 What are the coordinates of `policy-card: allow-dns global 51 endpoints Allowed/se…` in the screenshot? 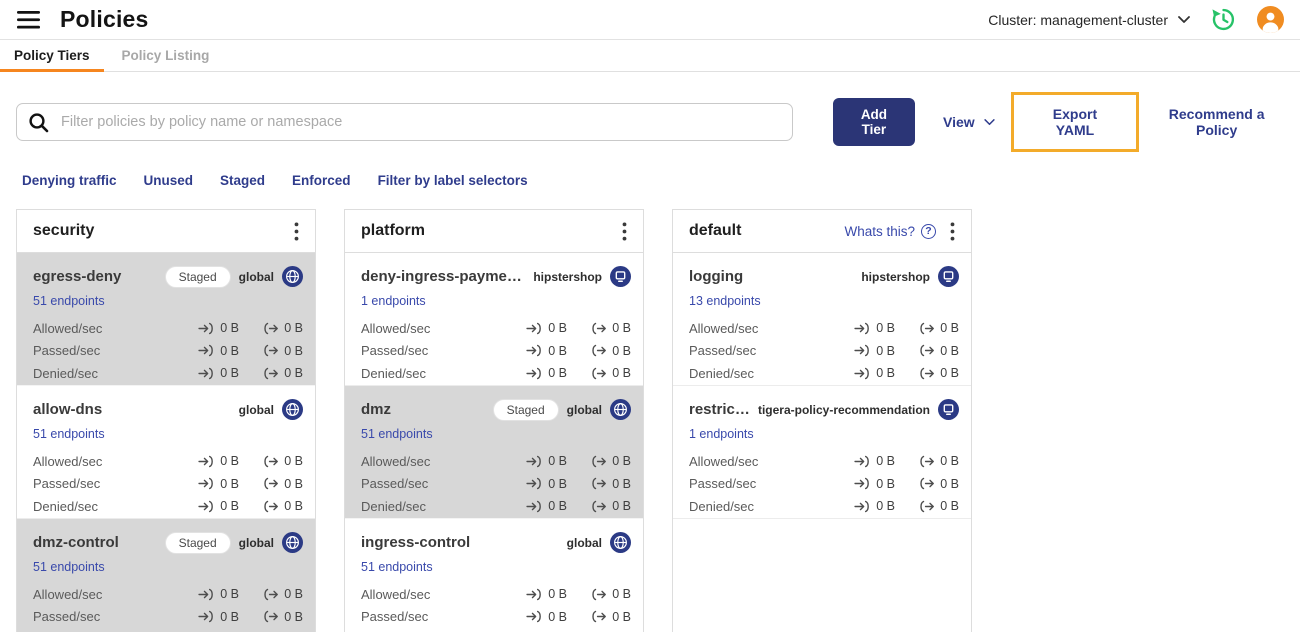 It's located at (166, 452).